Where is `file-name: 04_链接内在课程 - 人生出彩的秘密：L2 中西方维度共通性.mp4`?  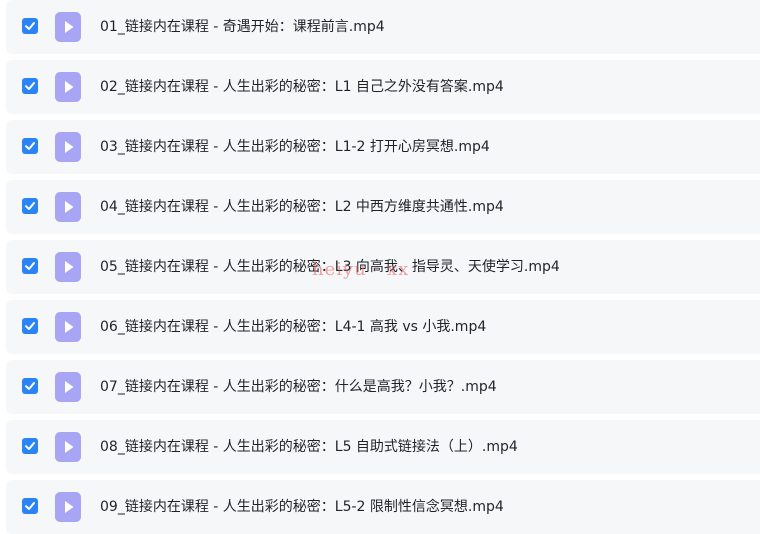
file-name: 04_链接内在课程 - 人生出彩的秘密：L2 中西方维度共通性.mp4 is located at coordinates (302, 207).